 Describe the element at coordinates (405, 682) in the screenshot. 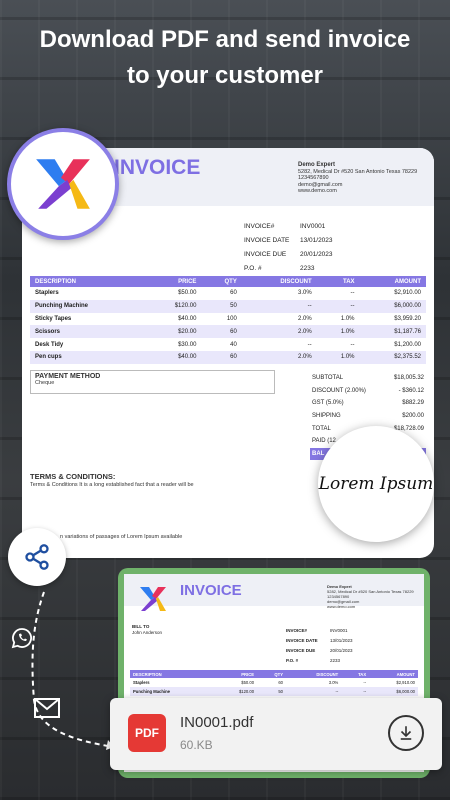

I see `cell: $2,910.00` at that location.